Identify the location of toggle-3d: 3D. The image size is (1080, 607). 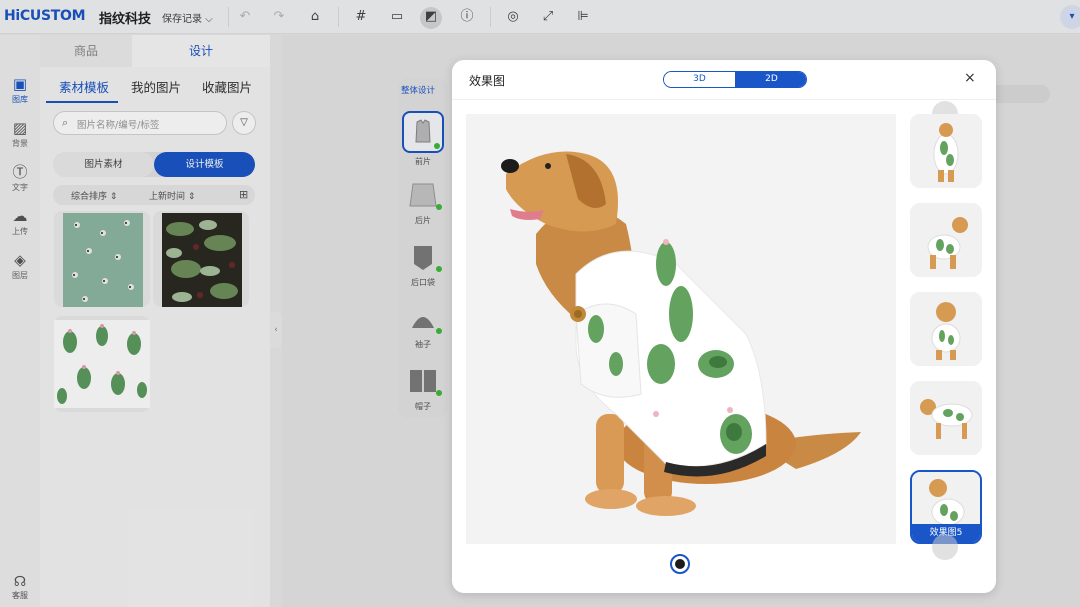
(699, 79).